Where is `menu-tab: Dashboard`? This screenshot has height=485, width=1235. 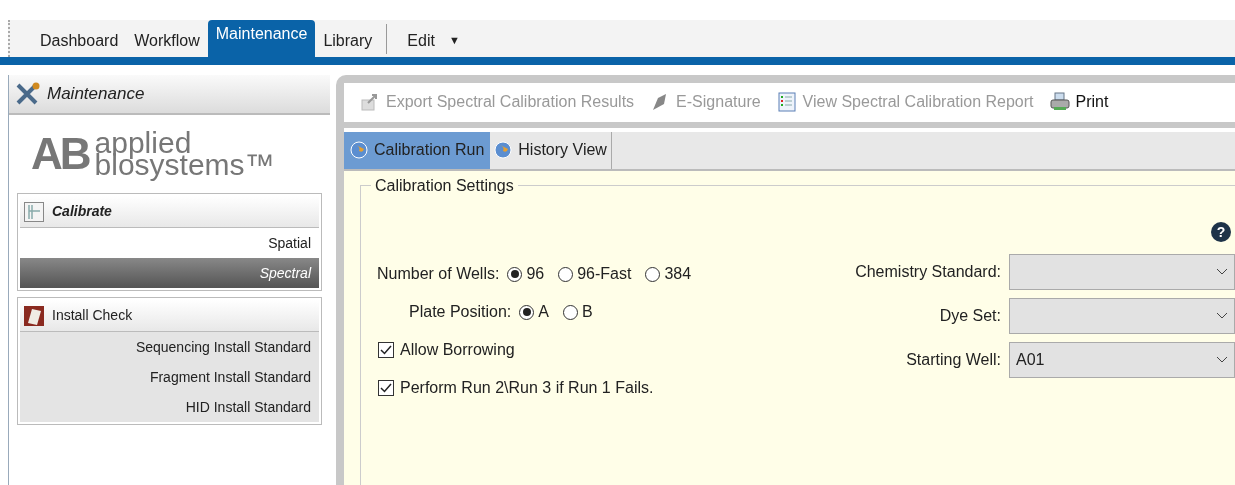
menu-tab: Dashboard is located at coordinates (79, 38).